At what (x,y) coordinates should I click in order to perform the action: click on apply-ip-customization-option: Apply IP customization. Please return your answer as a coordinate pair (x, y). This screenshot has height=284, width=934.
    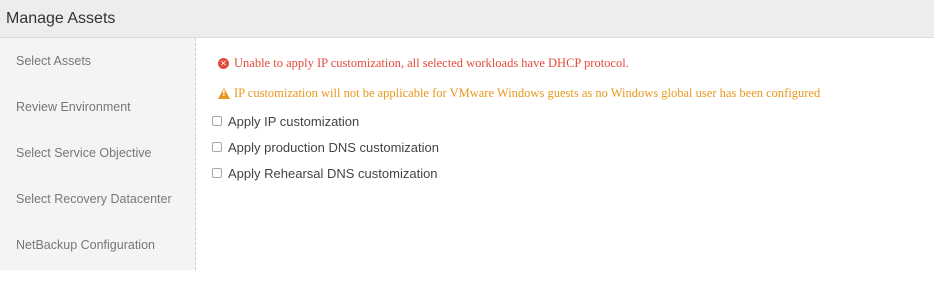
    Looking at the image, I should click on (573, 121).